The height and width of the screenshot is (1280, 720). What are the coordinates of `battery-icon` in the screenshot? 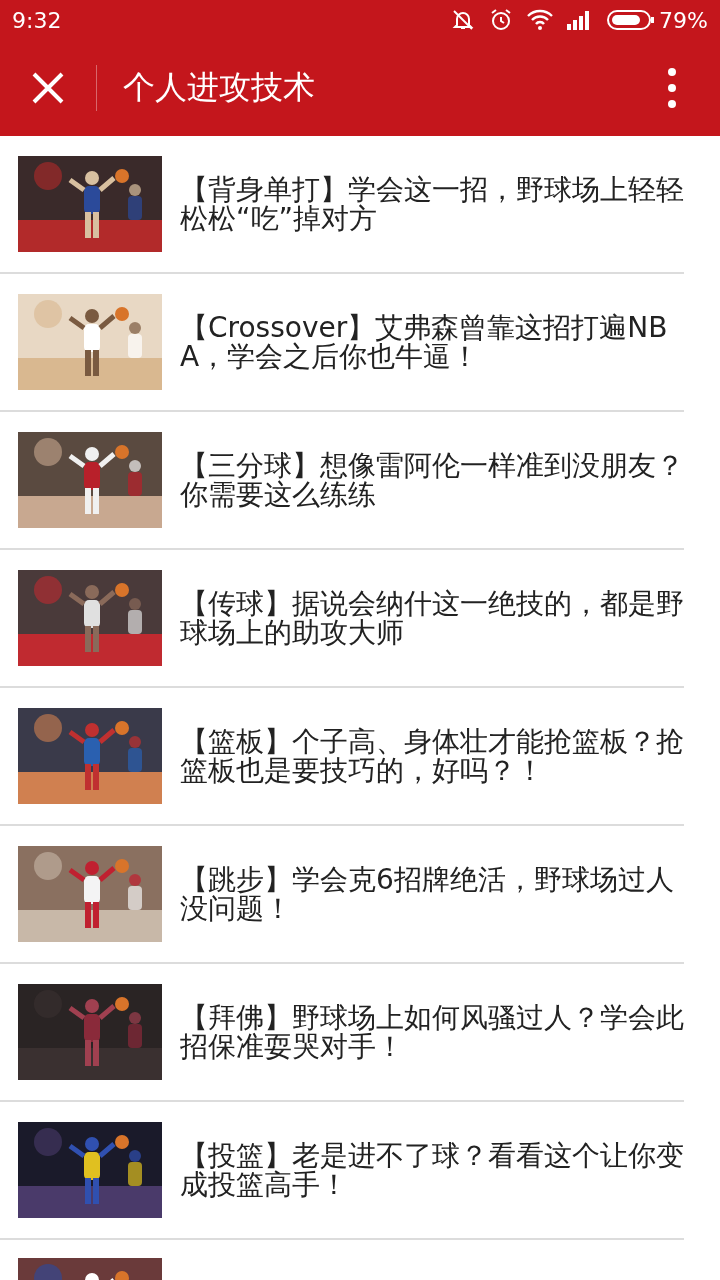 It's located at (631, 20).